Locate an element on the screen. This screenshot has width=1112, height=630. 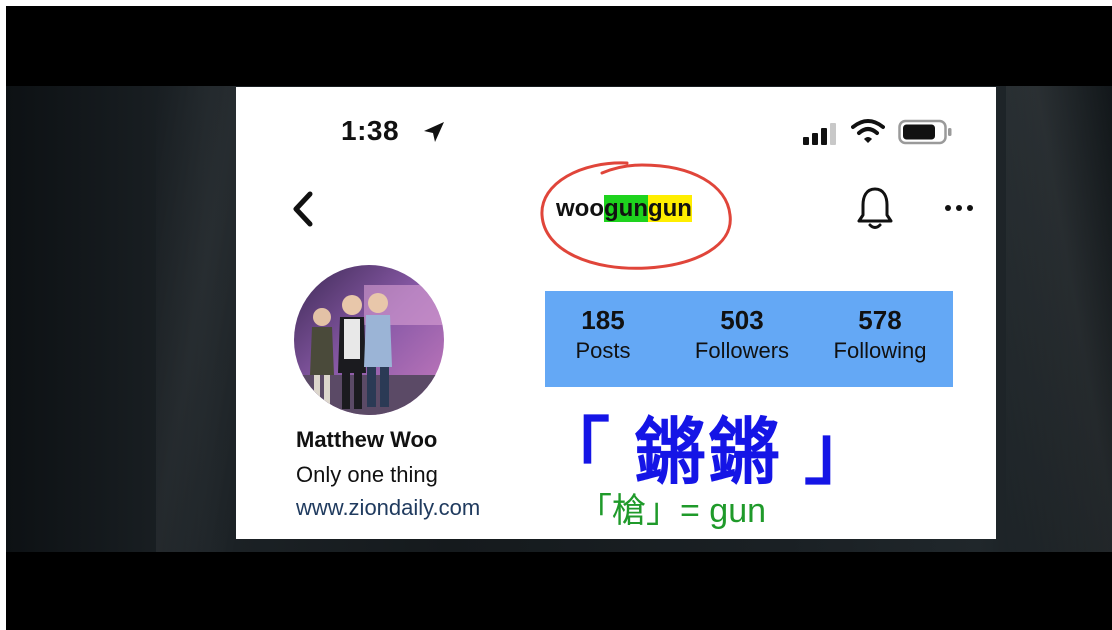
status-time: 1:38 is located at coordinates (370, 130).